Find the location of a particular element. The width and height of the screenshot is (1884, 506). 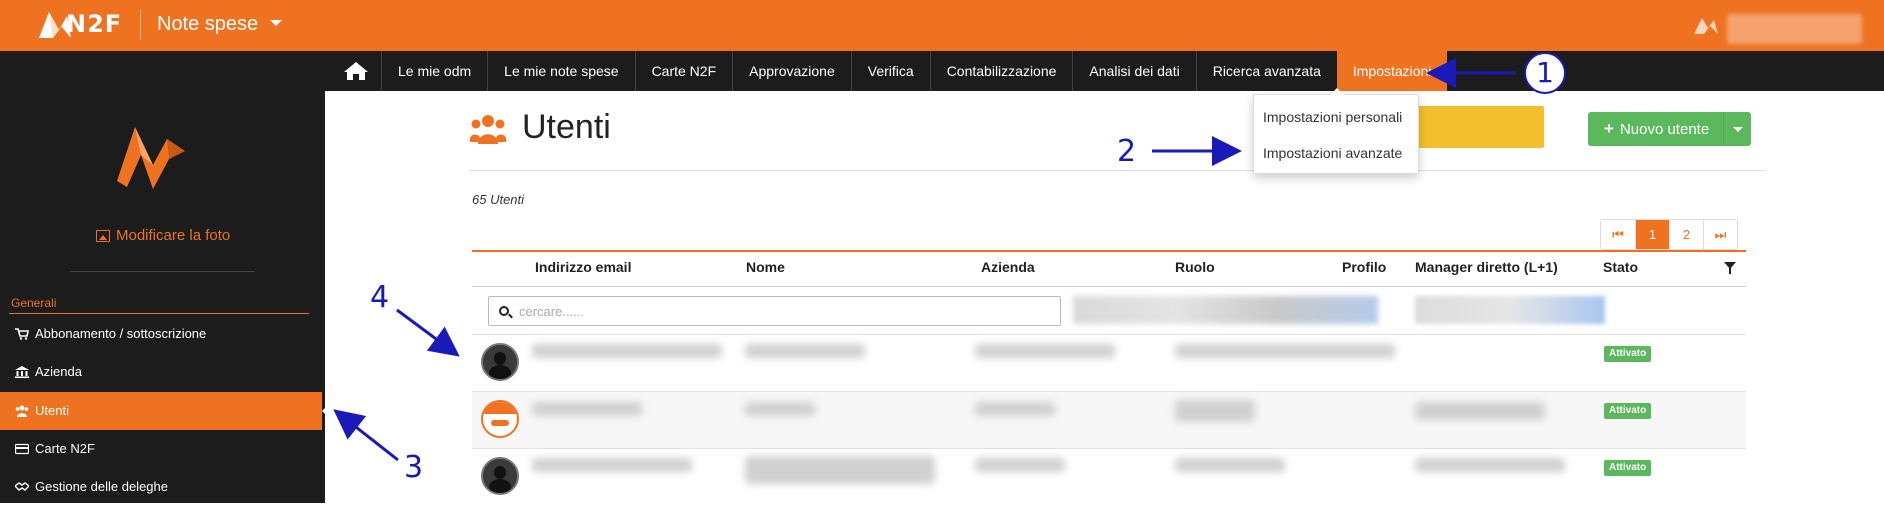

user-menu is located at coordinates (1794, 29).